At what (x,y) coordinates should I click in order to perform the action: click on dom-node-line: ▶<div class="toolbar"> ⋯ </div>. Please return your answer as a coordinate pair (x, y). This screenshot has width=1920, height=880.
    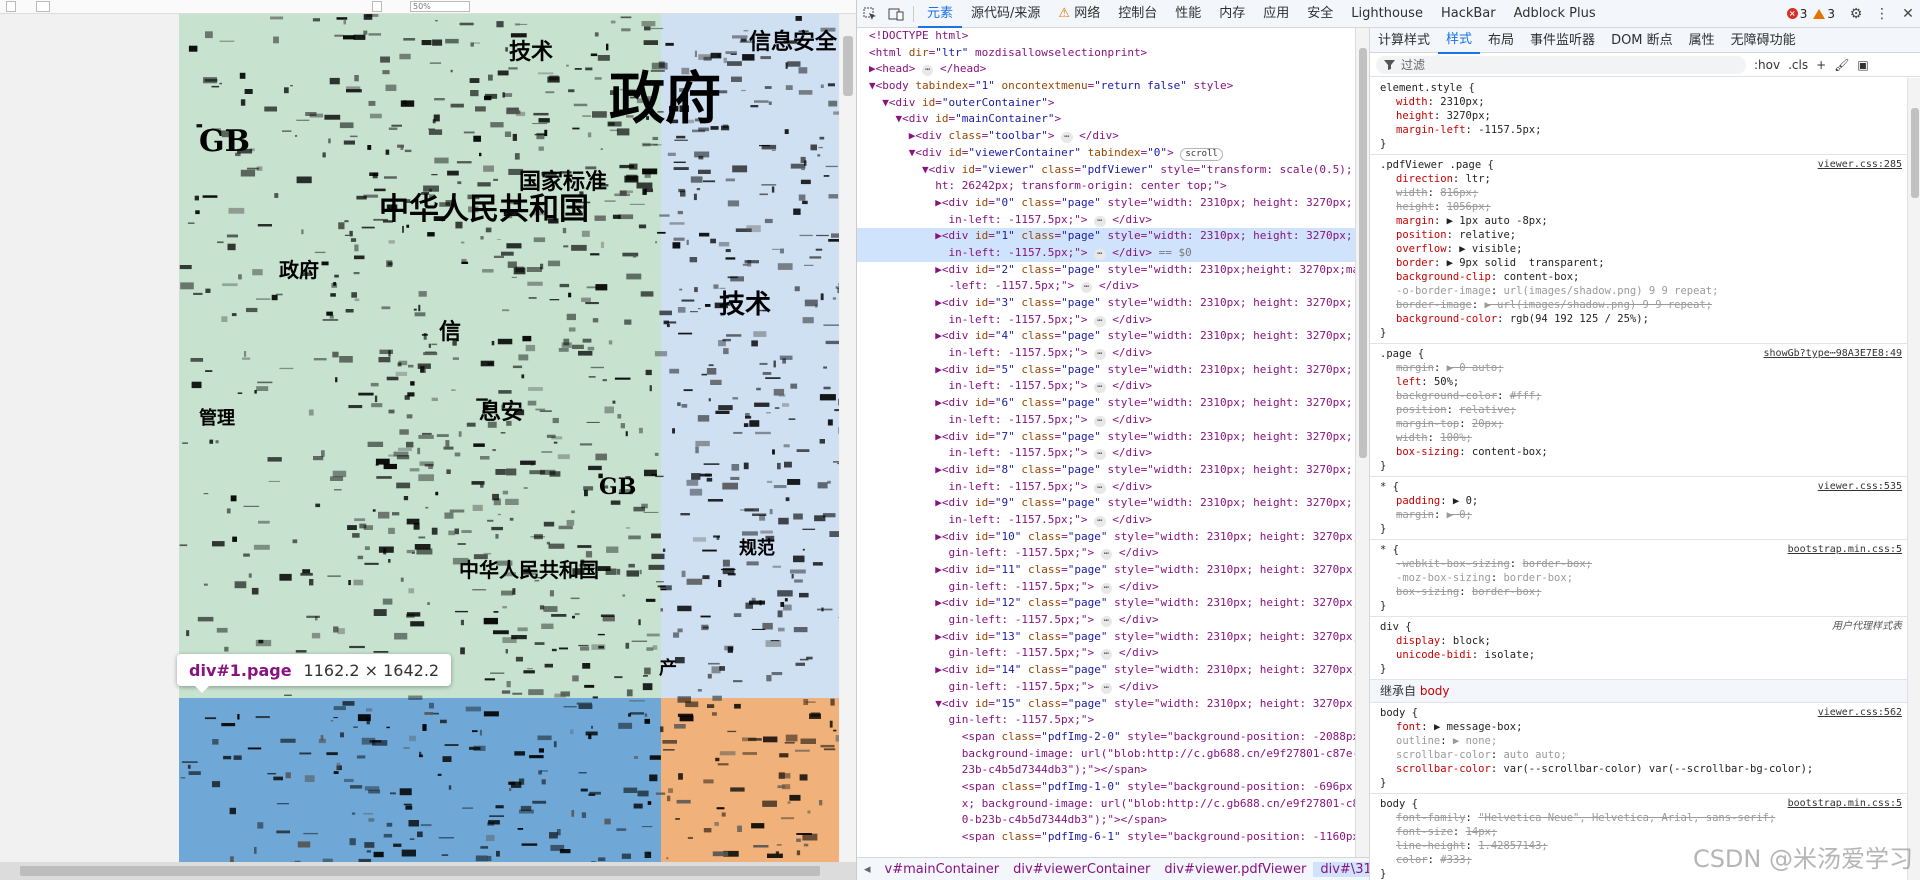
    Looking at the image, I should click on (1106, 136).